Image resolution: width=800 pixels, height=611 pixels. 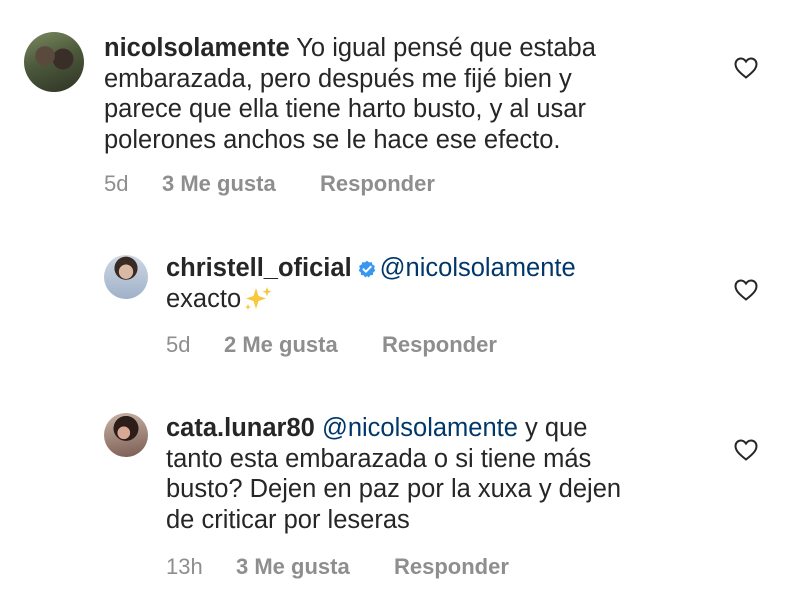 What do you see at coordinates (371, 283) in the screenshot?
I see `comment-body: christell_oficial @nicolsolamente exacto` at bounding box center [371, 283].